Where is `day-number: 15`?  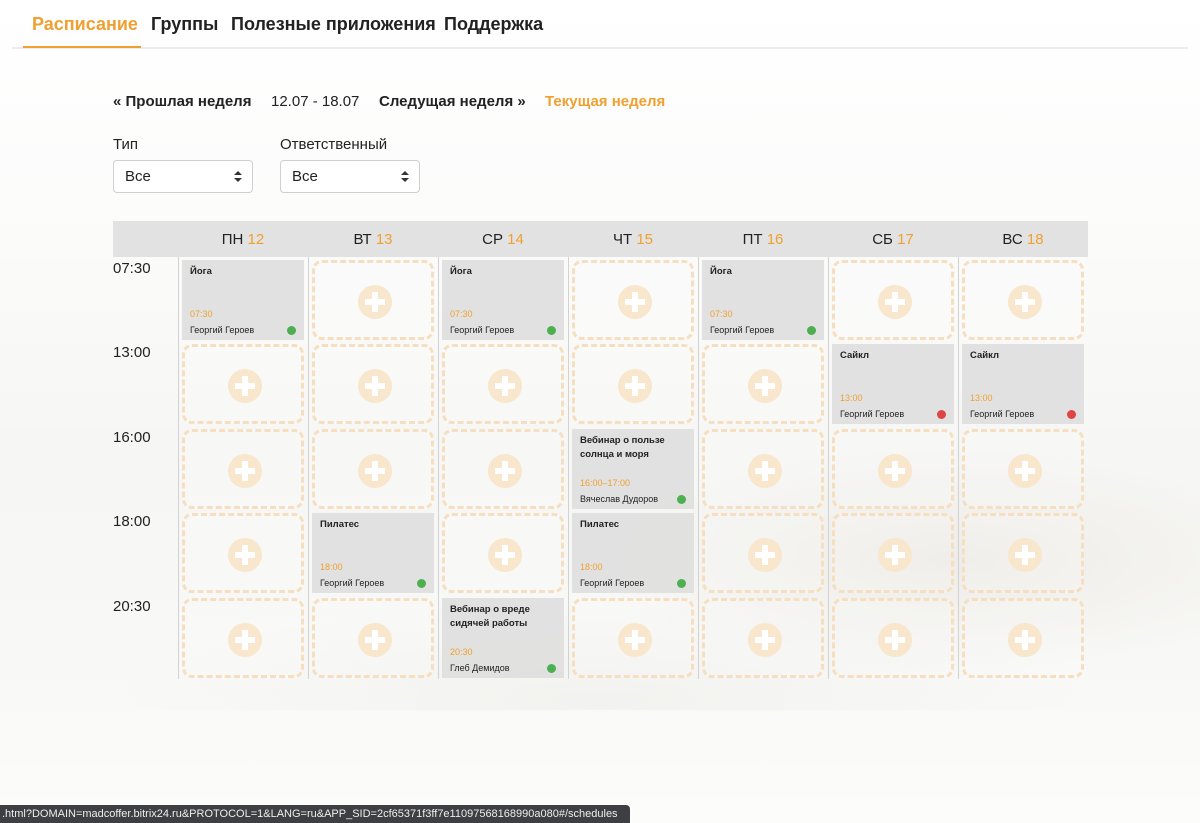
day-number: 15 is located at coordinates (645, 239).